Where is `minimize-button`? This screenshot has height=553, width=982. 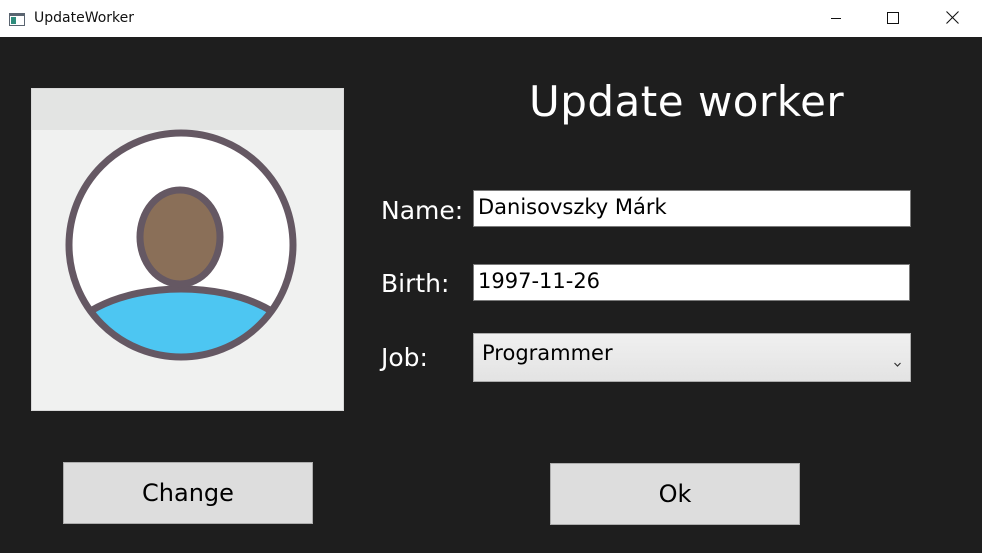
minimize-button is located at coordinates (836, 18).